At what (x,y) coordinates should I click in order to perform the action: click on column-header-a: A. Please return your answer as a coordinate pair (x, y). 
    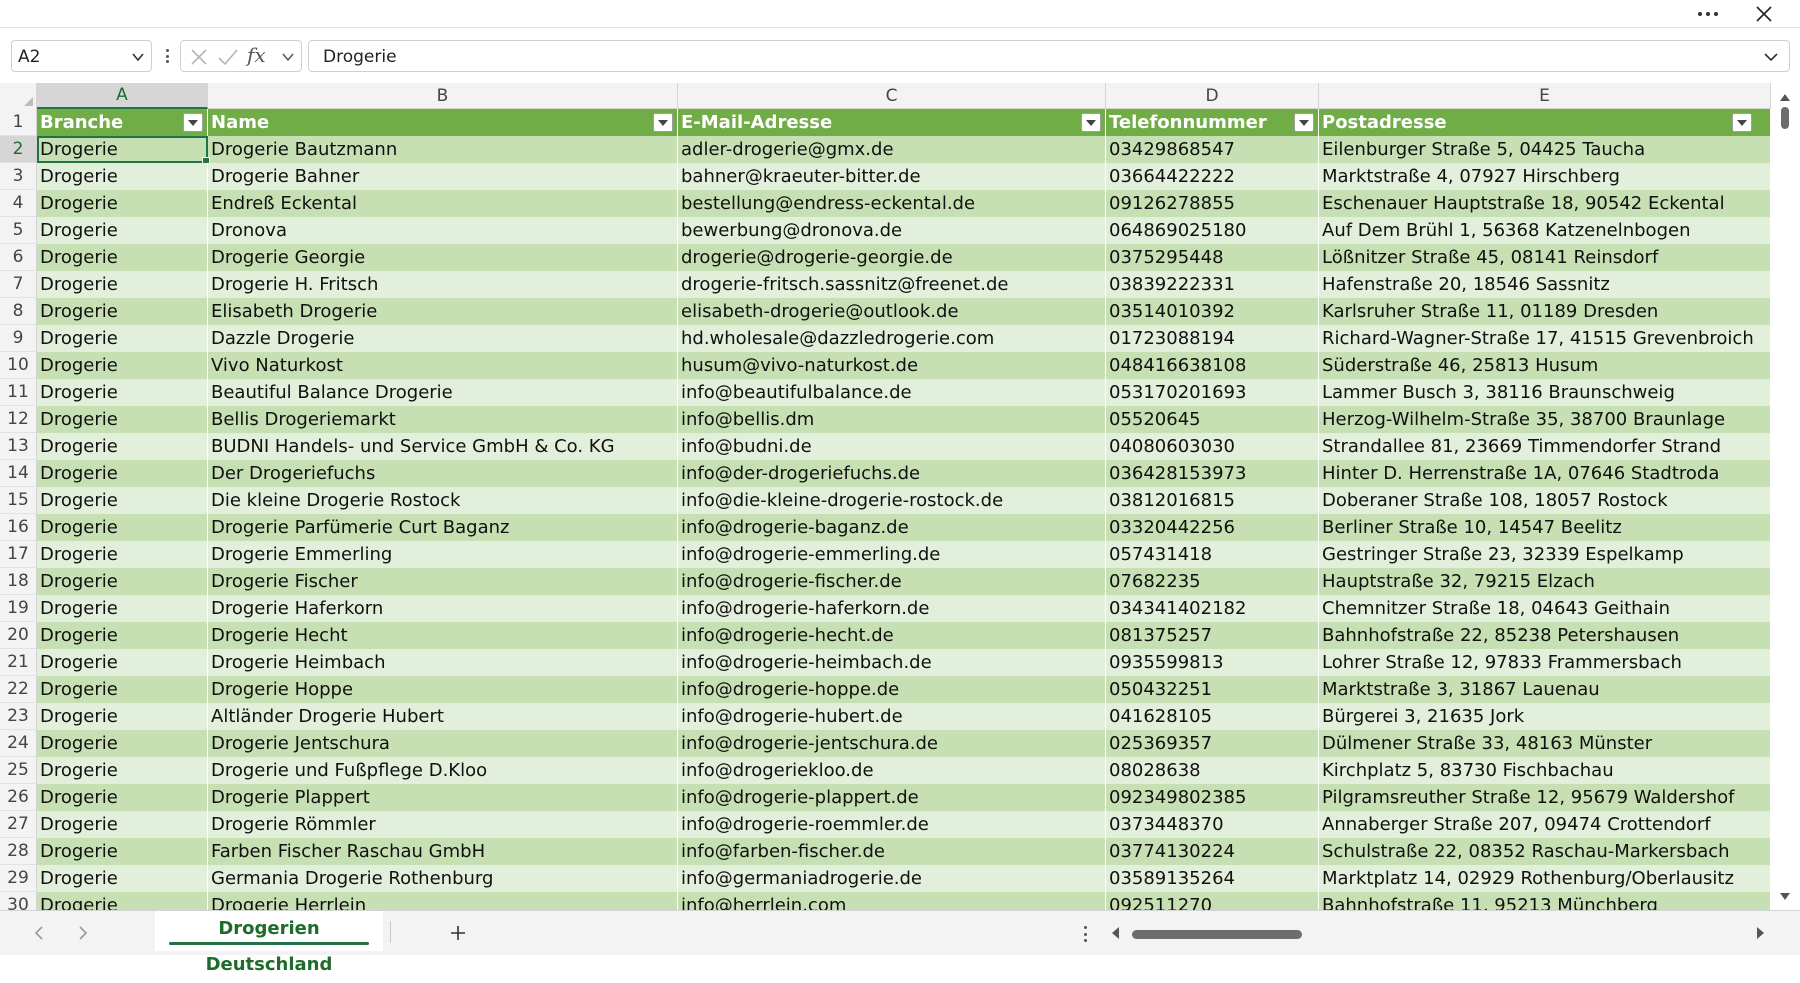
    Looking at the image, I should click on (122, 96).